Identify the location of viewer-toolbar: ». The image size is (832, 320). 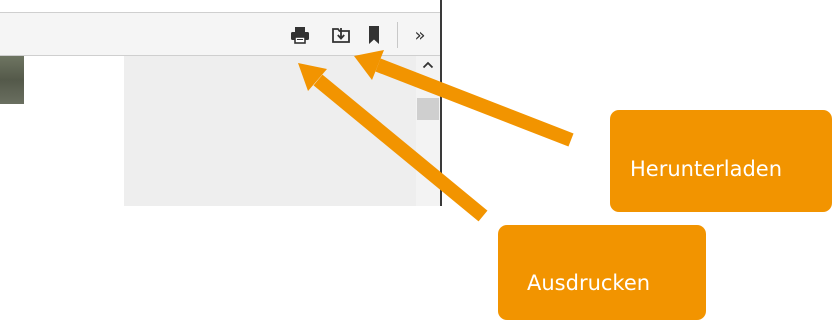
(220, 34).